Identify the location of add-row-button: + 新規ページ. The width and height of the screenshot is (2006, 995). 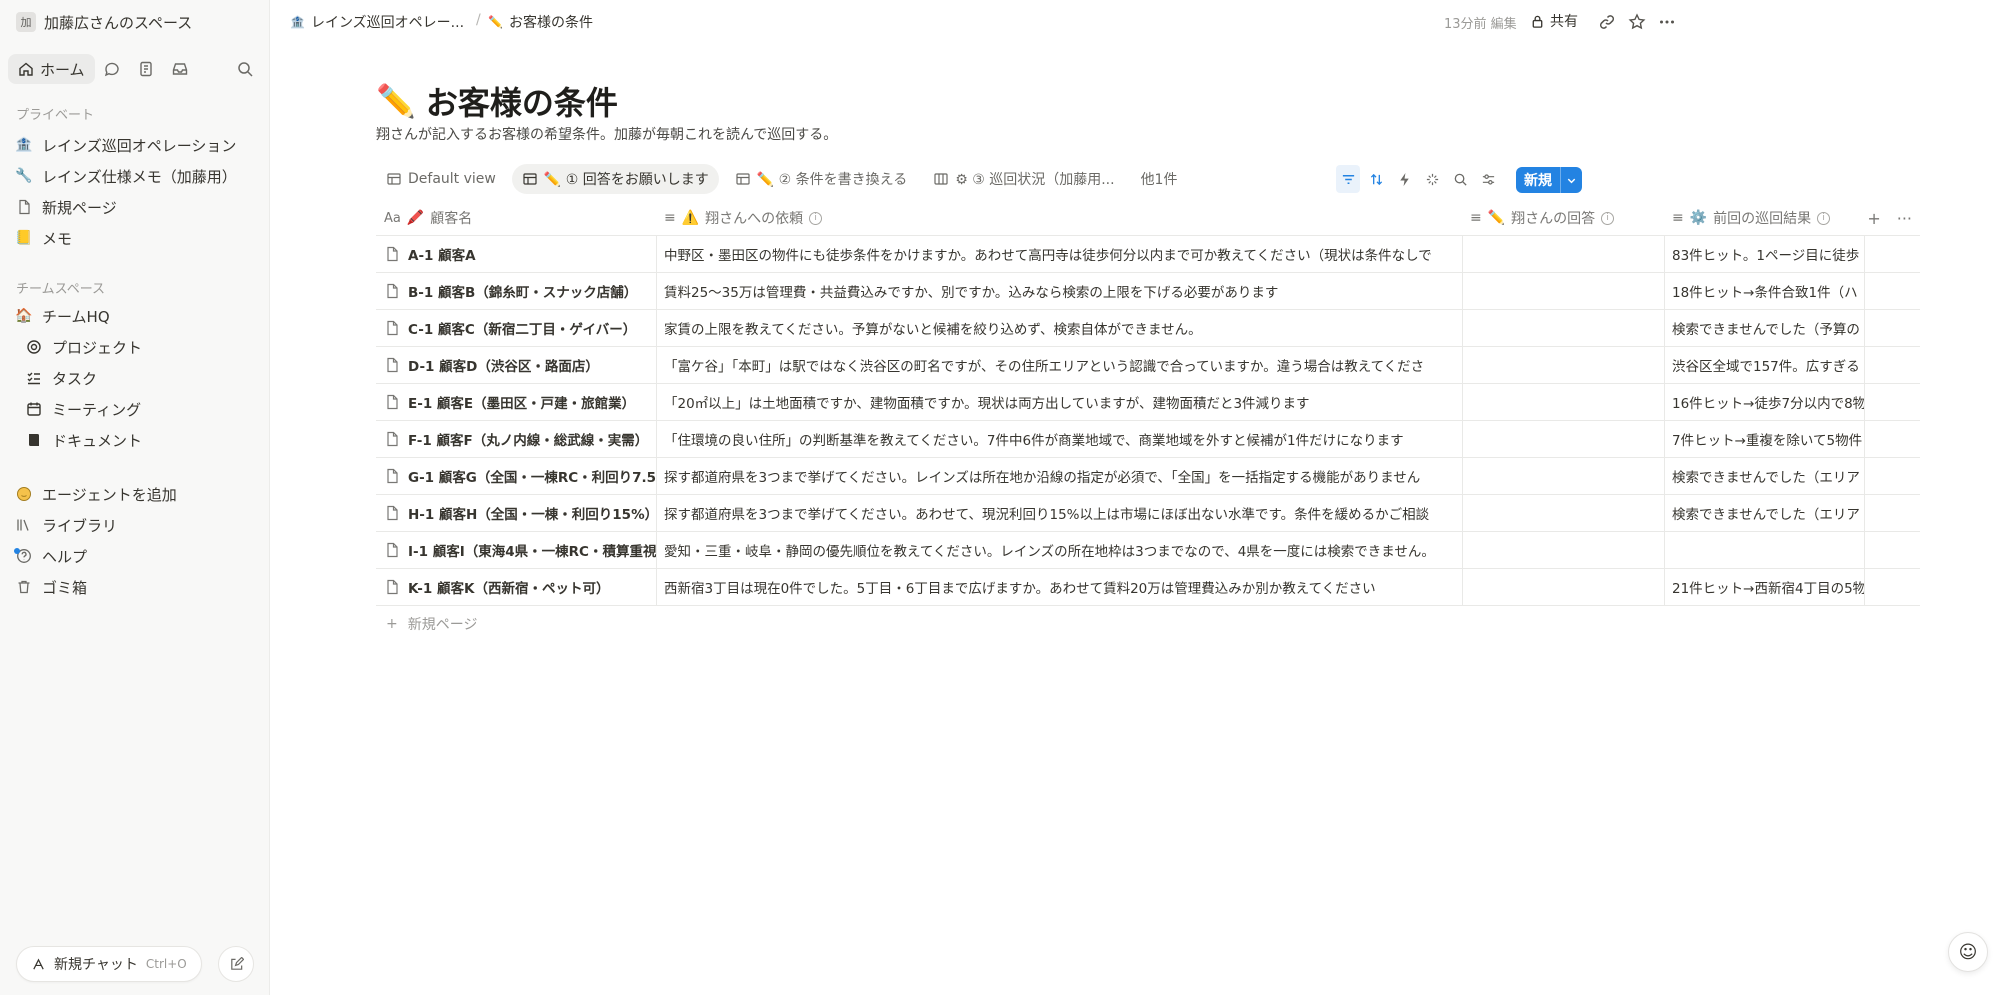
(1148, 624).